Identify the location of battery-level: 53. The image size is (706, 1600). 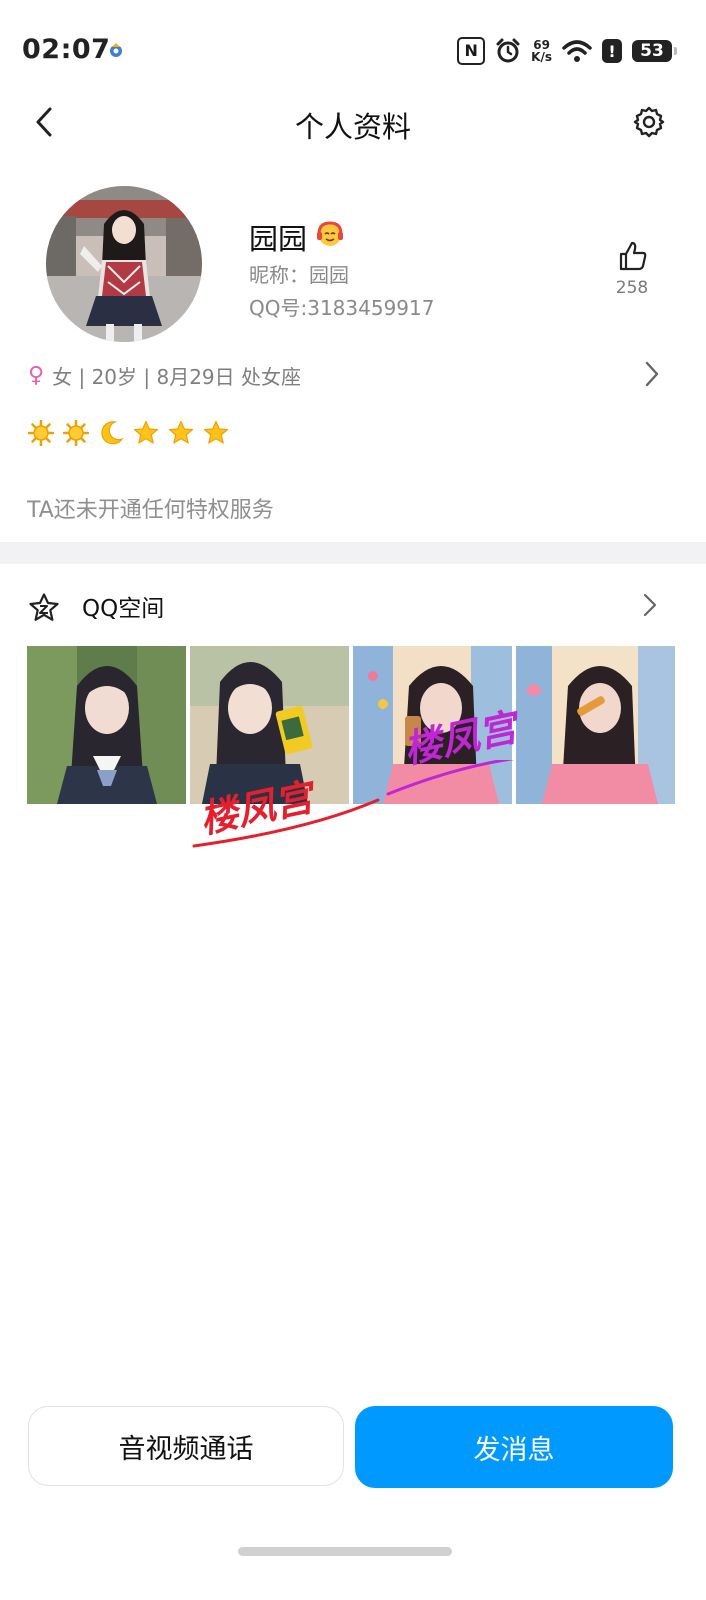
(652, 51).